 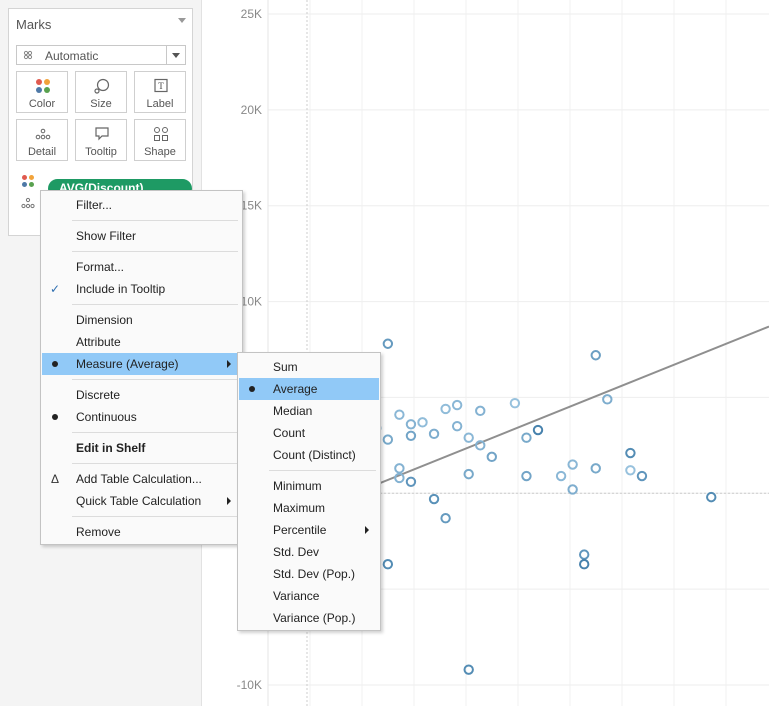 What do you see at coordinates (160, 92) in the screenshot?
I see `label-button: T Label` at bounding box center [160, 92].